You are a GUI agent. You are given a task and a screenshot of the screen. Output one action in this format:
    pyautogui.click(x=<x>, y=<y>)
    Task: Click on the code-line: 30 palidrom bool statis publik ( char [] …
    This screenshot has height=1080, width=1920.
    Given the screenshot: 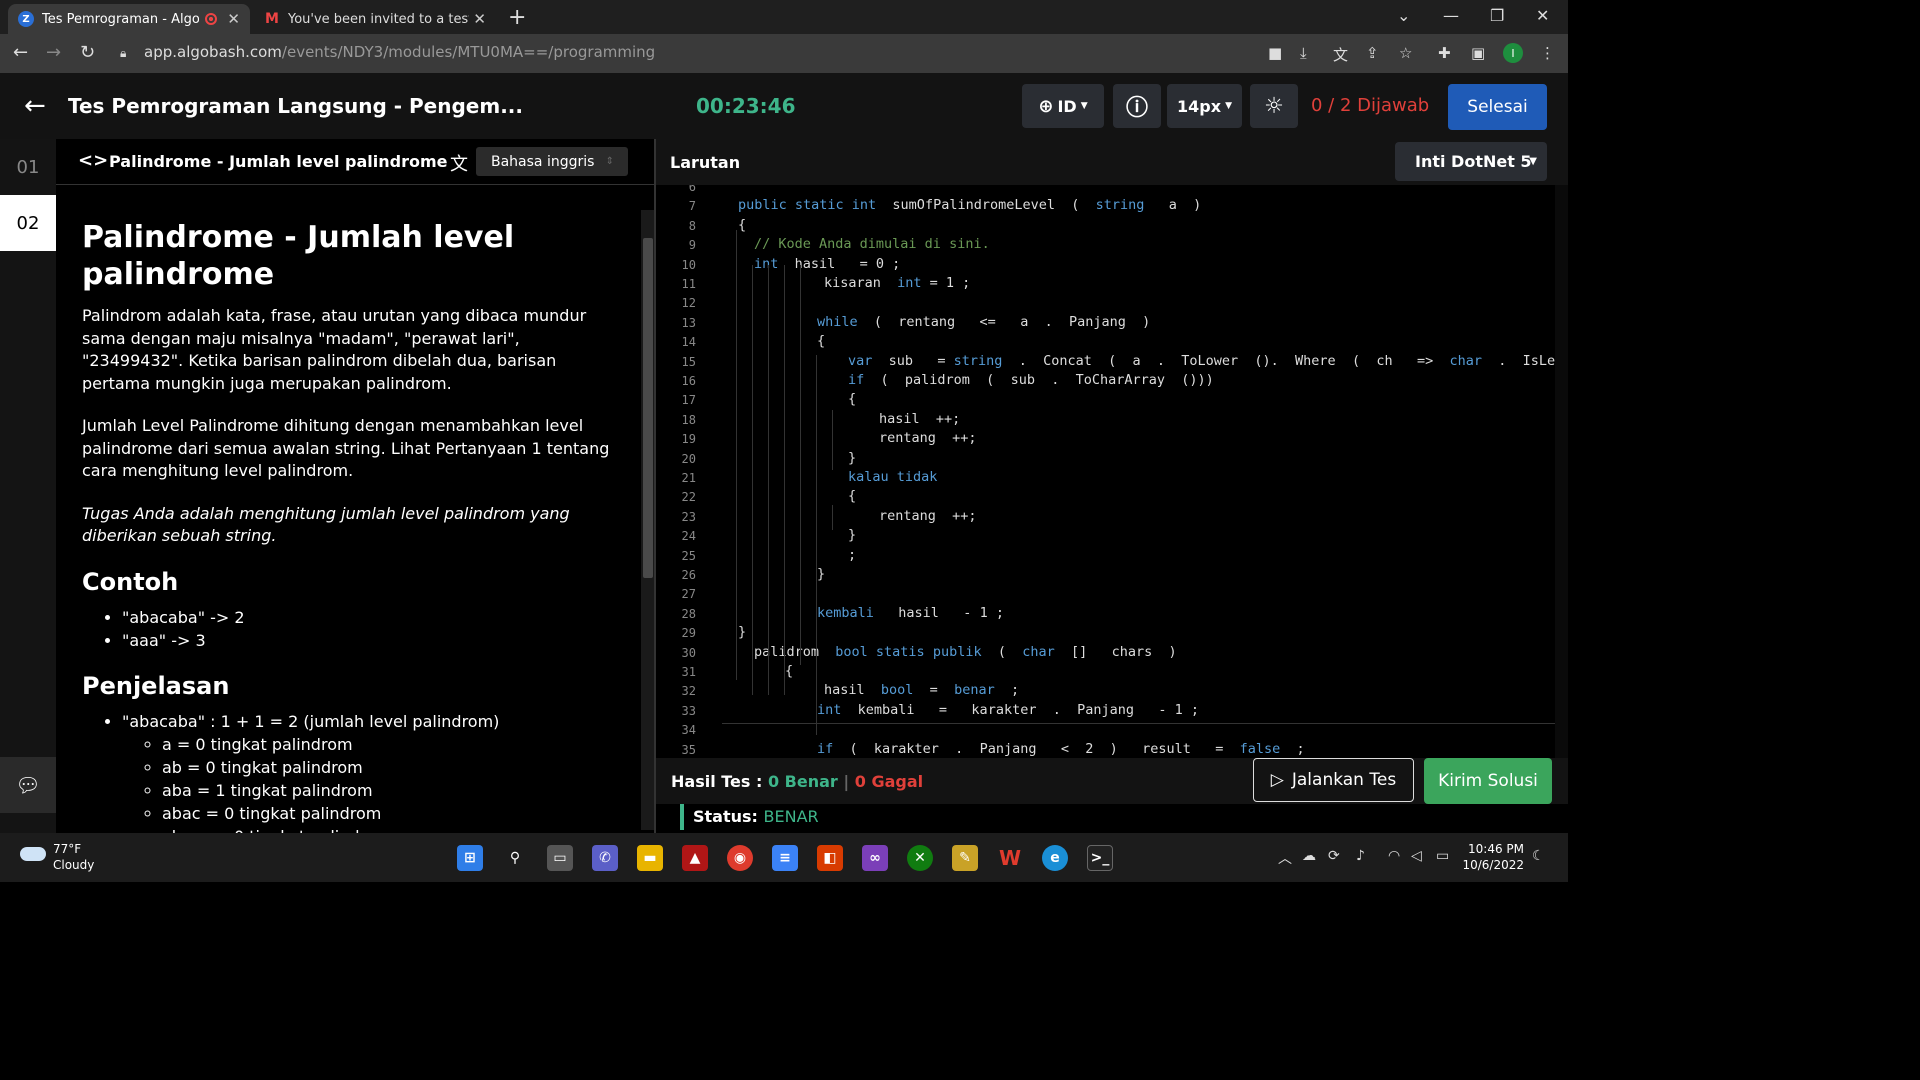 What is the action you would take?
    pyautogui.click(x=1112, y=653)
    